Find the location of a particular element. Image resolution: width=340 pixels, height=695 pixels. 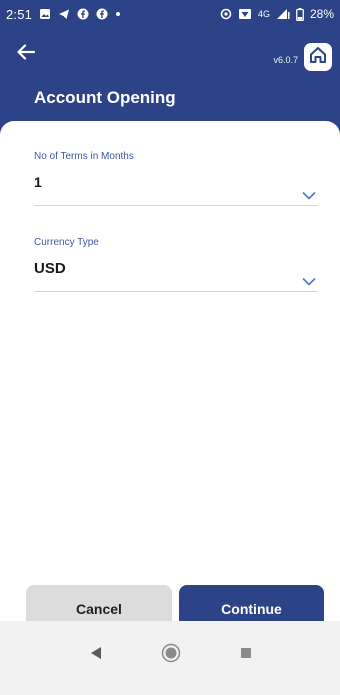

nav-home-button is located at coordinates (171, 655).